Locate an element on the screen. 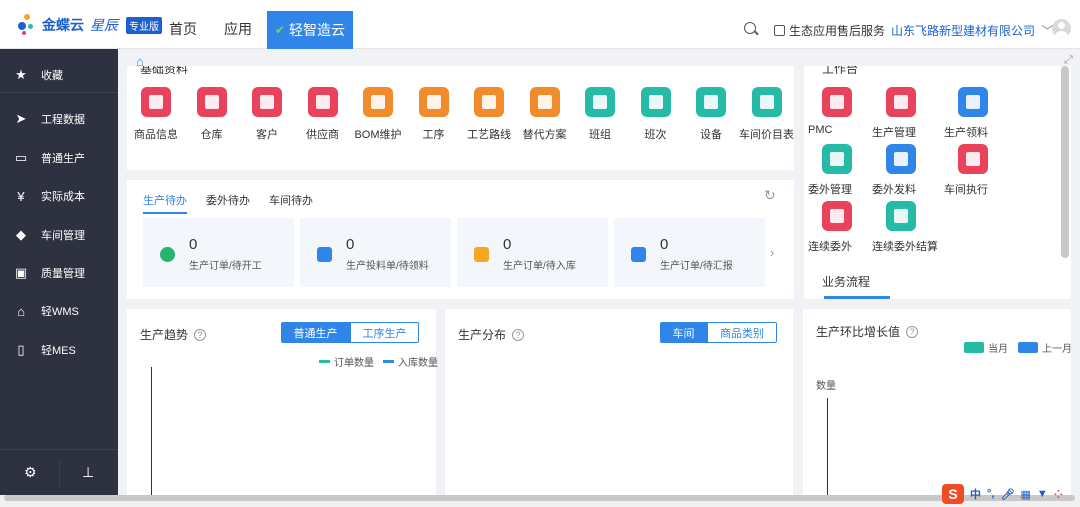 The image size is (1080, 507). workbench-app-item: 生产管理 is located at coordinates (901, 113).